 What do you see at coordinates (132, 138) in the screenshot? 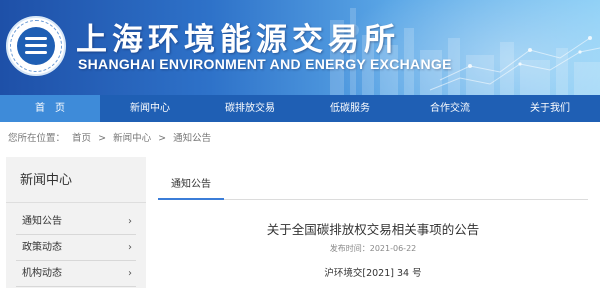
I see `breadcrumb-news-center-link: 新闻中心` at bounding box center [132, 138].